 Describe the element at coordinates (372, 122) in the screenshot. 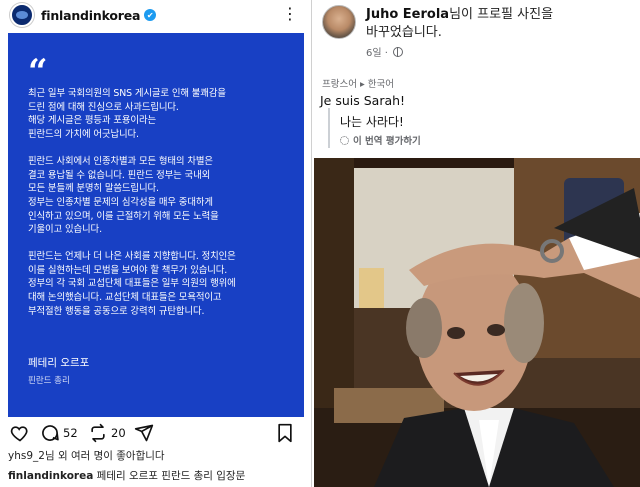

I see `translated-text: 나는 사라다!` at that location.